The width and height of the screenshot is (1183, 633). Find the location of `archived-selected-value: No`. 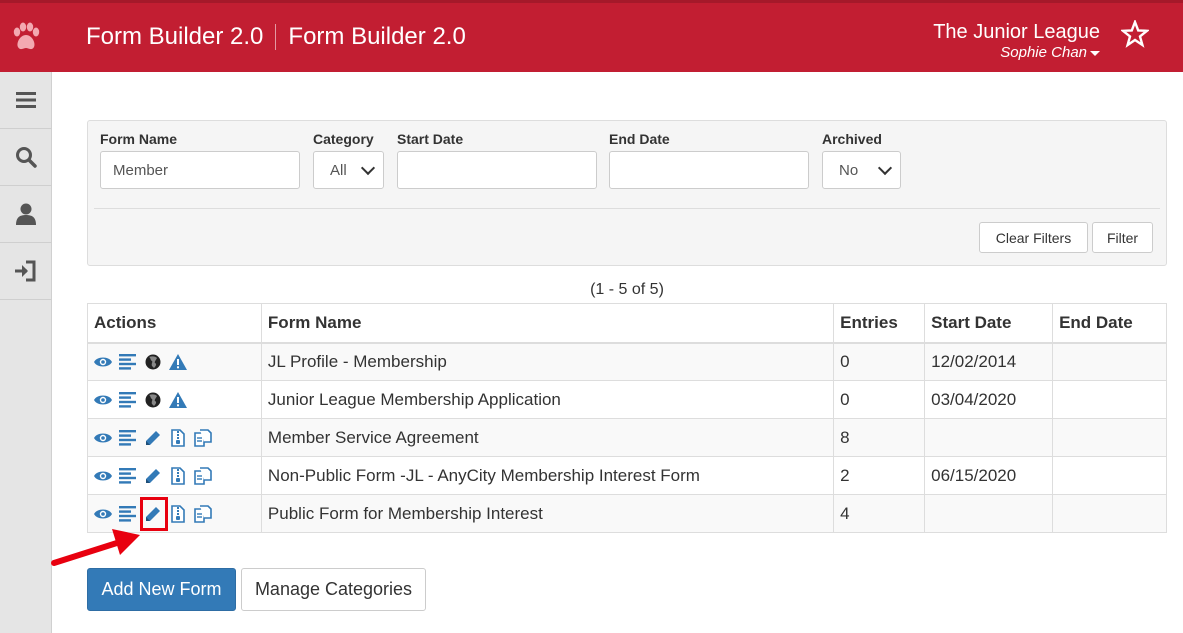

archived-selected-value: No is located at coordinates (849, 170).